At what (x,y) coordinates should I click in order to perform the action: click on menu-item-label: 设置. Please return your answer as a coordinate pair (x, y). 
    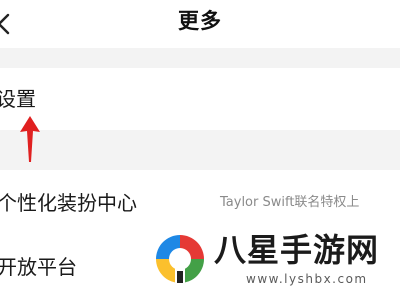
    Looking at the image, I should click on (18, 99).